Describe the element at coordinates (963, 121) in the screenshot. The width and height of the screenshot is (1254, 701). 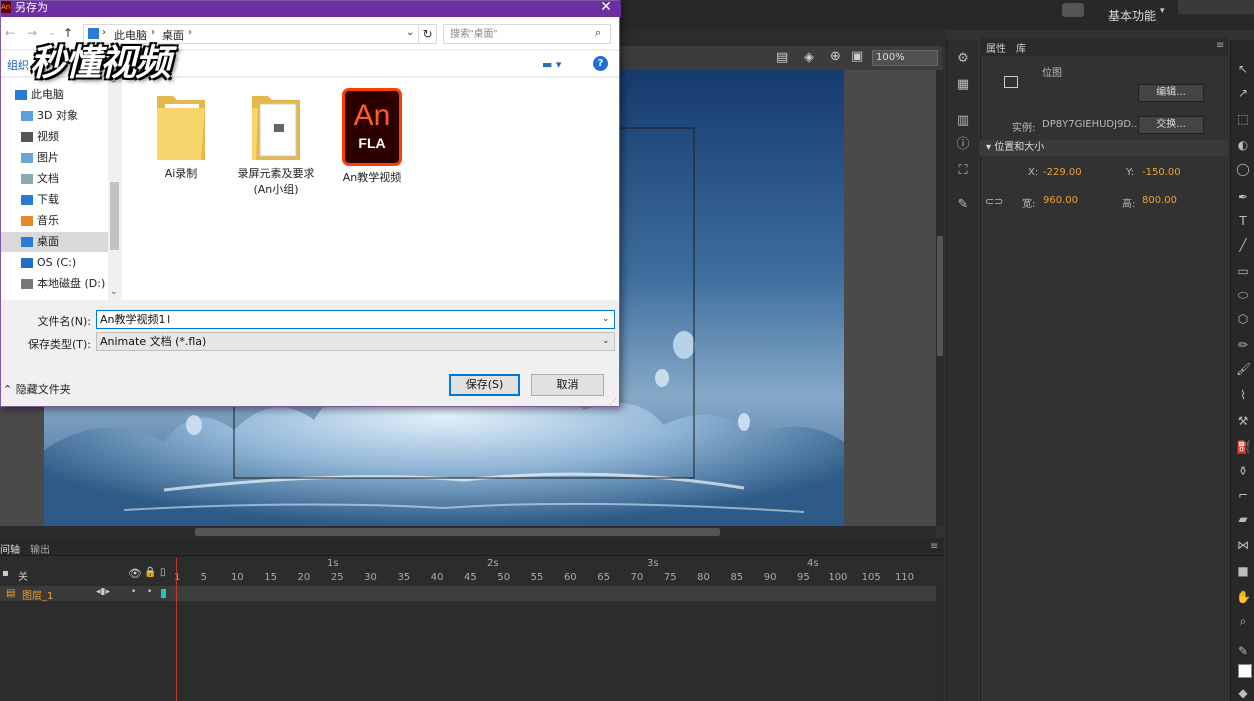
I see `align-icon: ▥` at that location.